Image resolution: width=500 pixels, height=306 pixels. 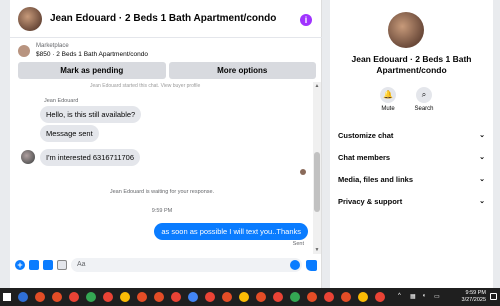 What do you see at coordinates (250, 297) in the screenshot?
I see `taskbar: ^ ▦ ◖ ▭ 9:59 PM 3/27/2025` at bounding box center [250, 297].